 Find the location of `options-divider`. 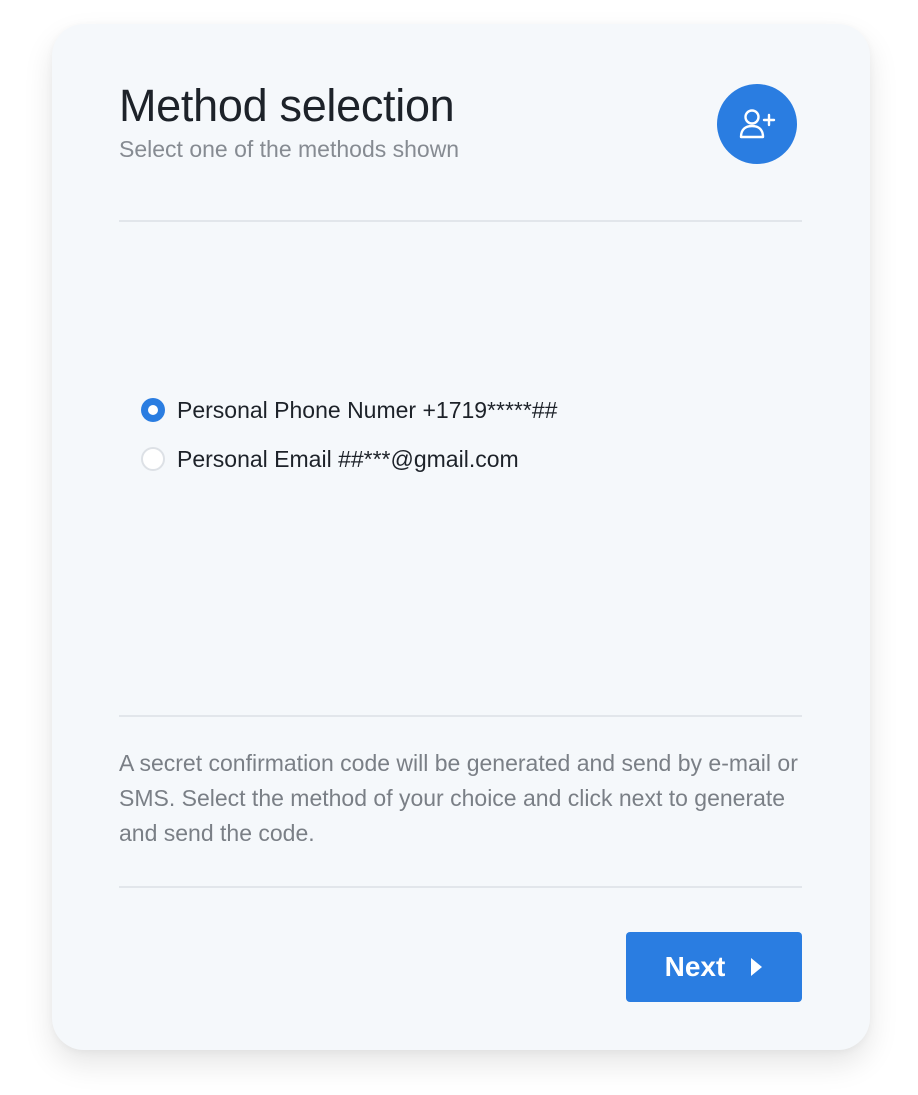

options-divider is located at coordinates (460, 716).